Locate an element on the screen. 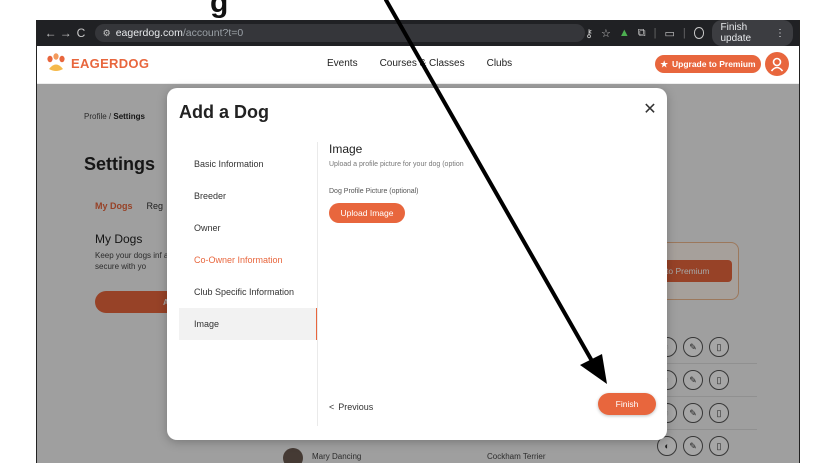 This screenshot has height=463, width=825. forward-icon: → is located at coordinates (65, 33).